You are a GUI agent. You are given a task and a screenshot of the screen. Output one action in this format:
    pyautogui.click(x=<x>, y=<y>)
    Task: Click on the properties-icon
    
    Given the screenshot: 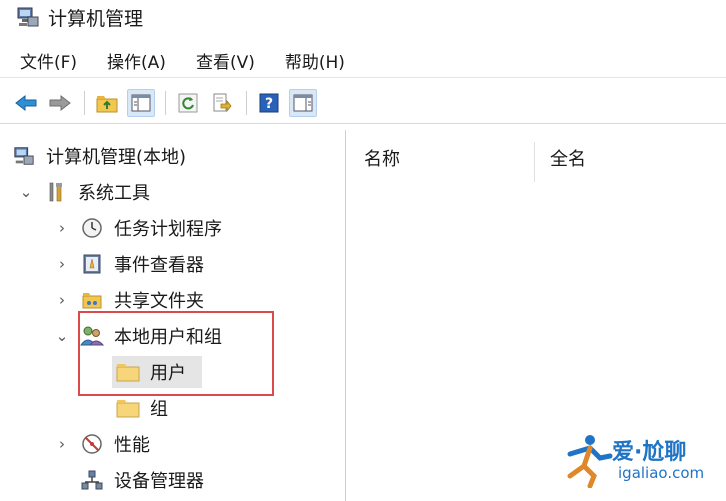 What is the action you would take?
    pyautogui.click(x=303, y=102)
    